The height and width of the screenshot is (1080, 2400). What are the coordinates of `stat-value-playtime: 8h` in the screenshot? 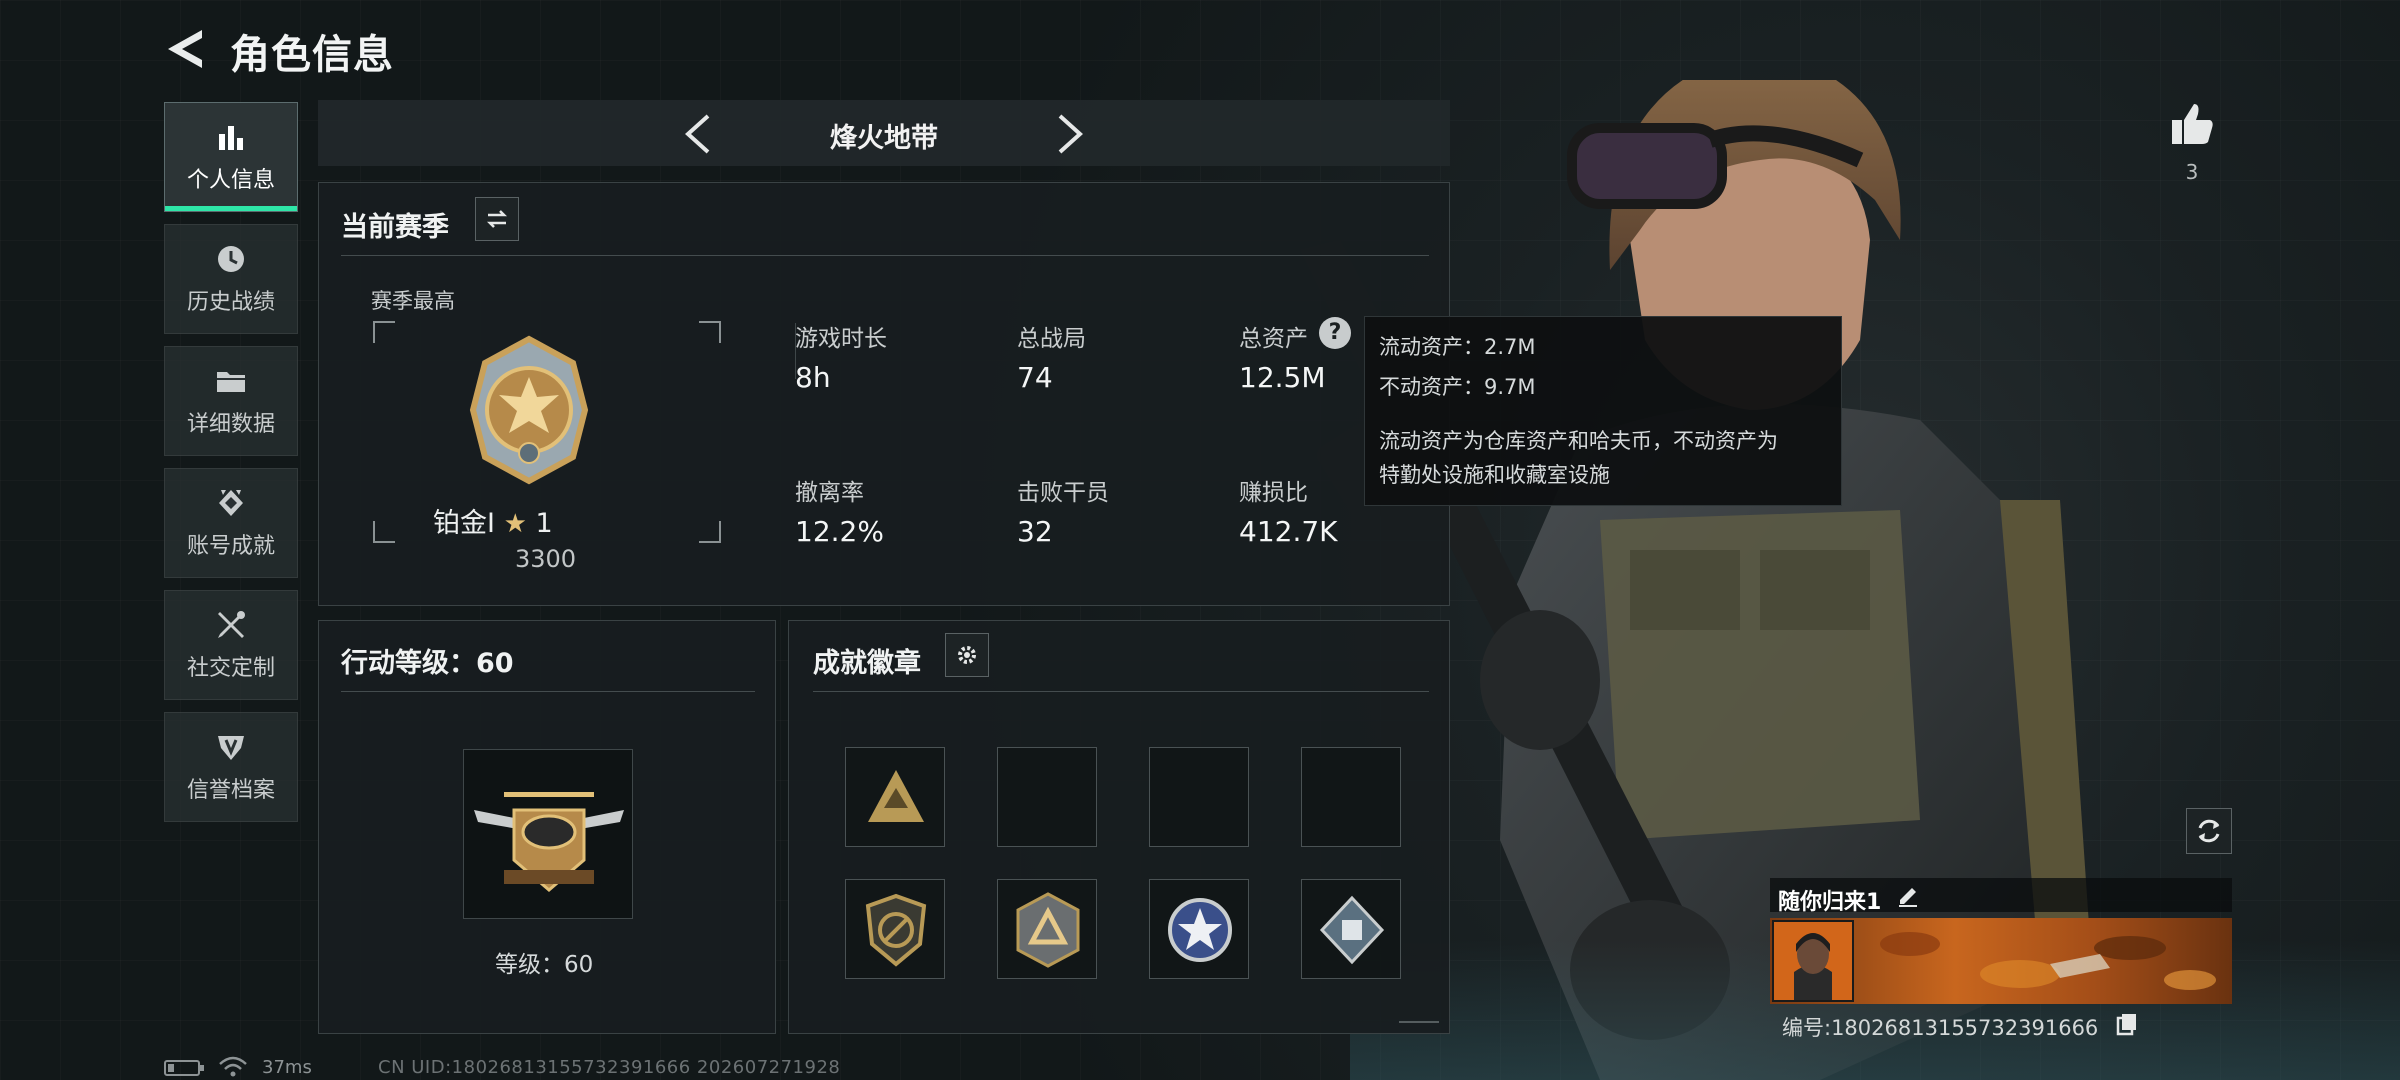 It's located at (813, 377).